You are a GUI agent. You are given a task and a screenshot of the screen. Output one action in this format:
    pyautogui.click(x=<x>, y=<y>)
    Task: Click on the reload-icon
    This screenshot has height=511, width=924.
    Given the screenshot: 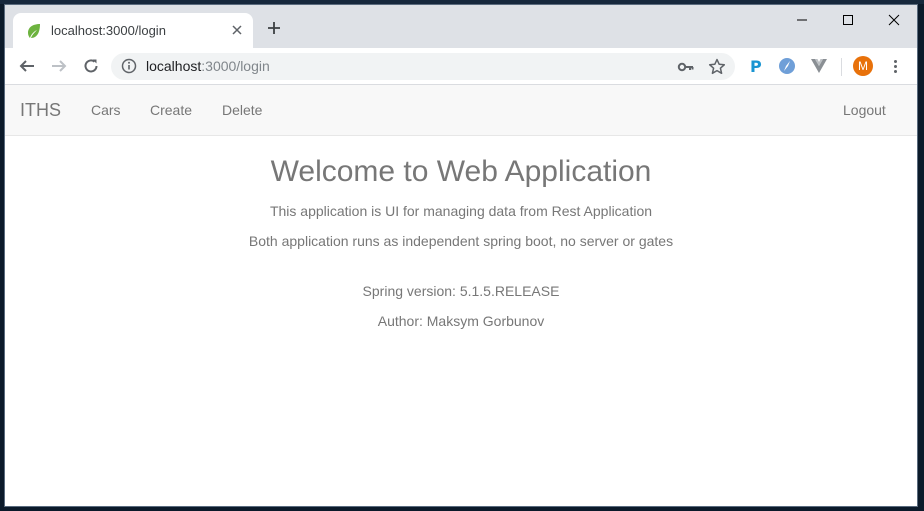 What is the action you would take?
    pyautogui.click(x=91, y=66)
    